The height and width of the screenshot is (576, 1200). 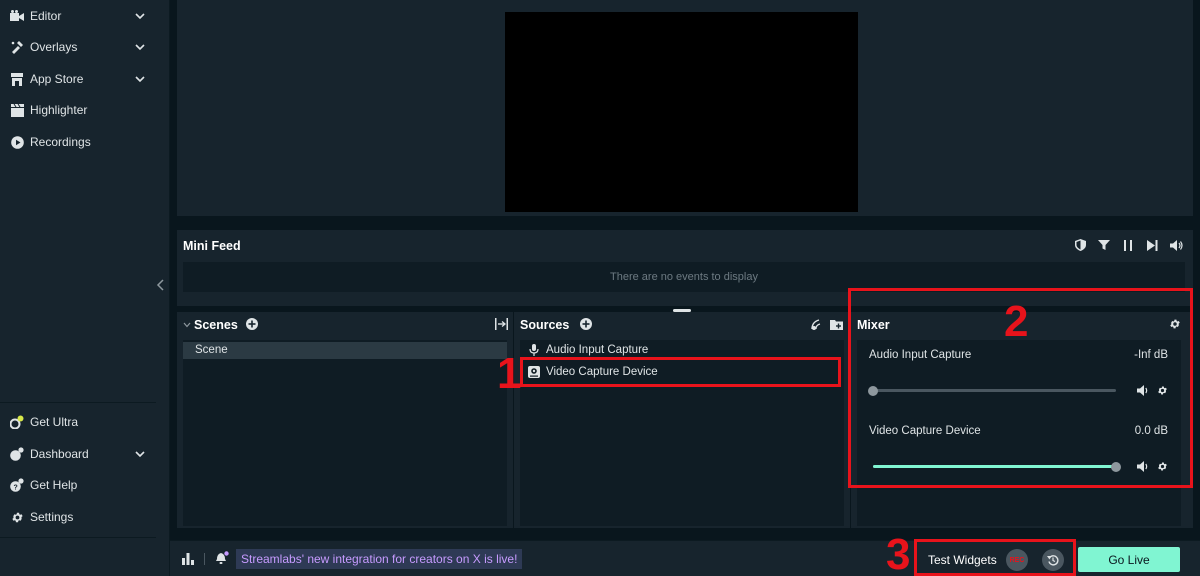 What do you see at coordinates (222, 558) in the screenshot?
I see `bell-icon` at bounding box center [222, 558].